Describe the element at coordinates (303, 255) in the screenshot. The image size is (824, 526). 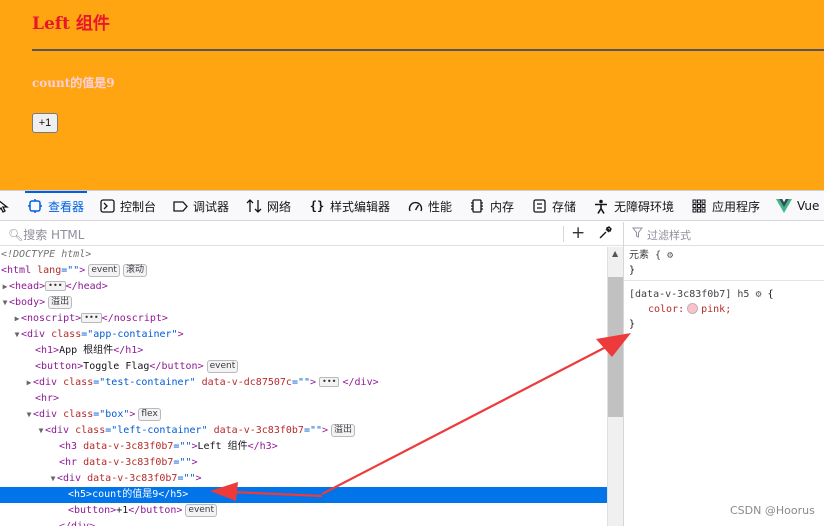
I see `tree-node-doctype: <!DOCTYPE html>` at that location.